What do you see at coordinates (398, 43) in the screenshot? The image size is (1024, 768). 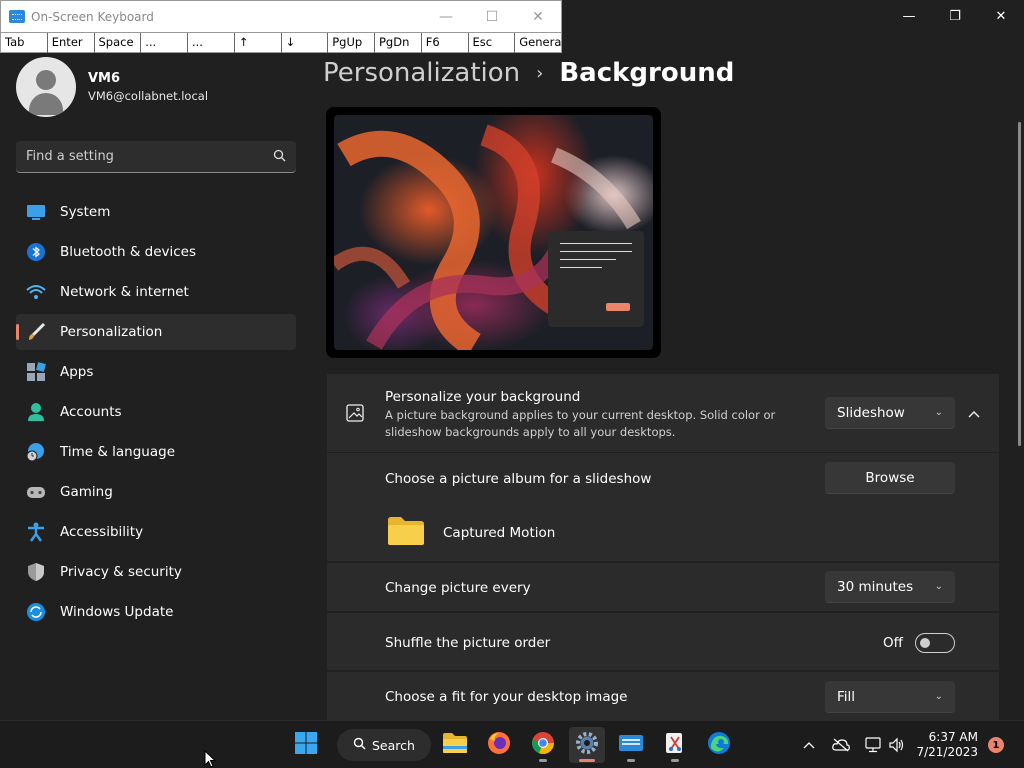 I see `osk-key-pgdn: PgDn` at bounding box center [398, 43].